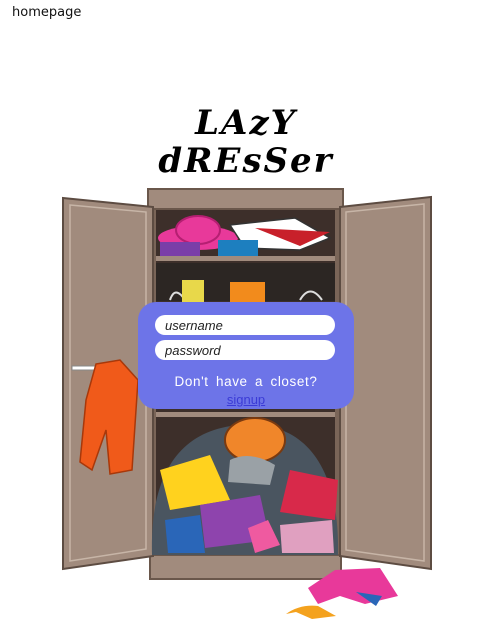 This screenshot has height=643, width=492. I want to click on username-input, so click(245, 325).